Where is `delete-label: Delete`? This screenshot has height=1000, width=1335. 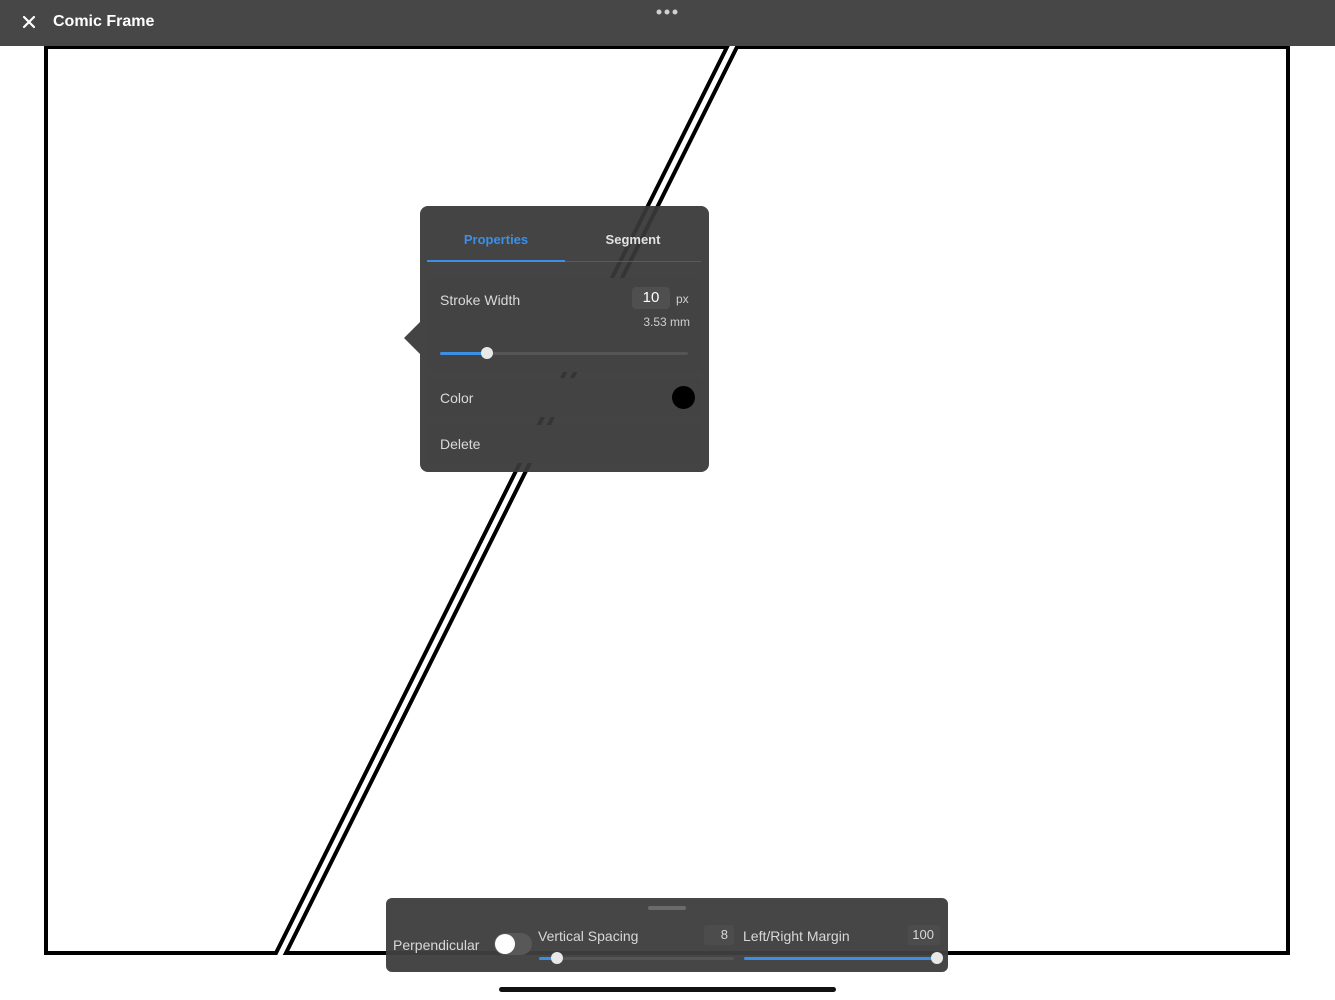 delete-label: Delete is located at coordinates (460, 444).